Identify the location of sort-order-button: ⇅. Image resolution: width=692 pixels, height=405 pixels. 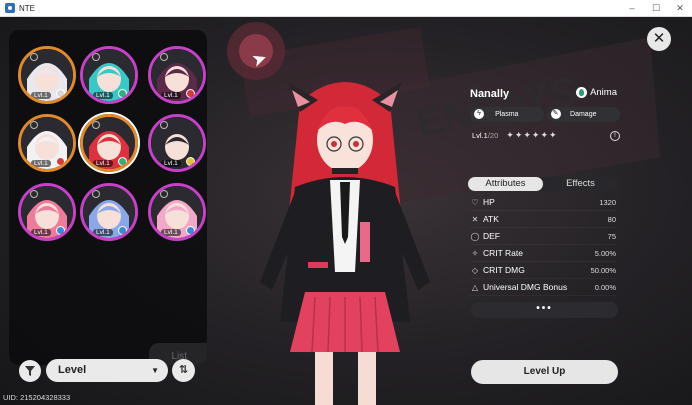
(183, 370).